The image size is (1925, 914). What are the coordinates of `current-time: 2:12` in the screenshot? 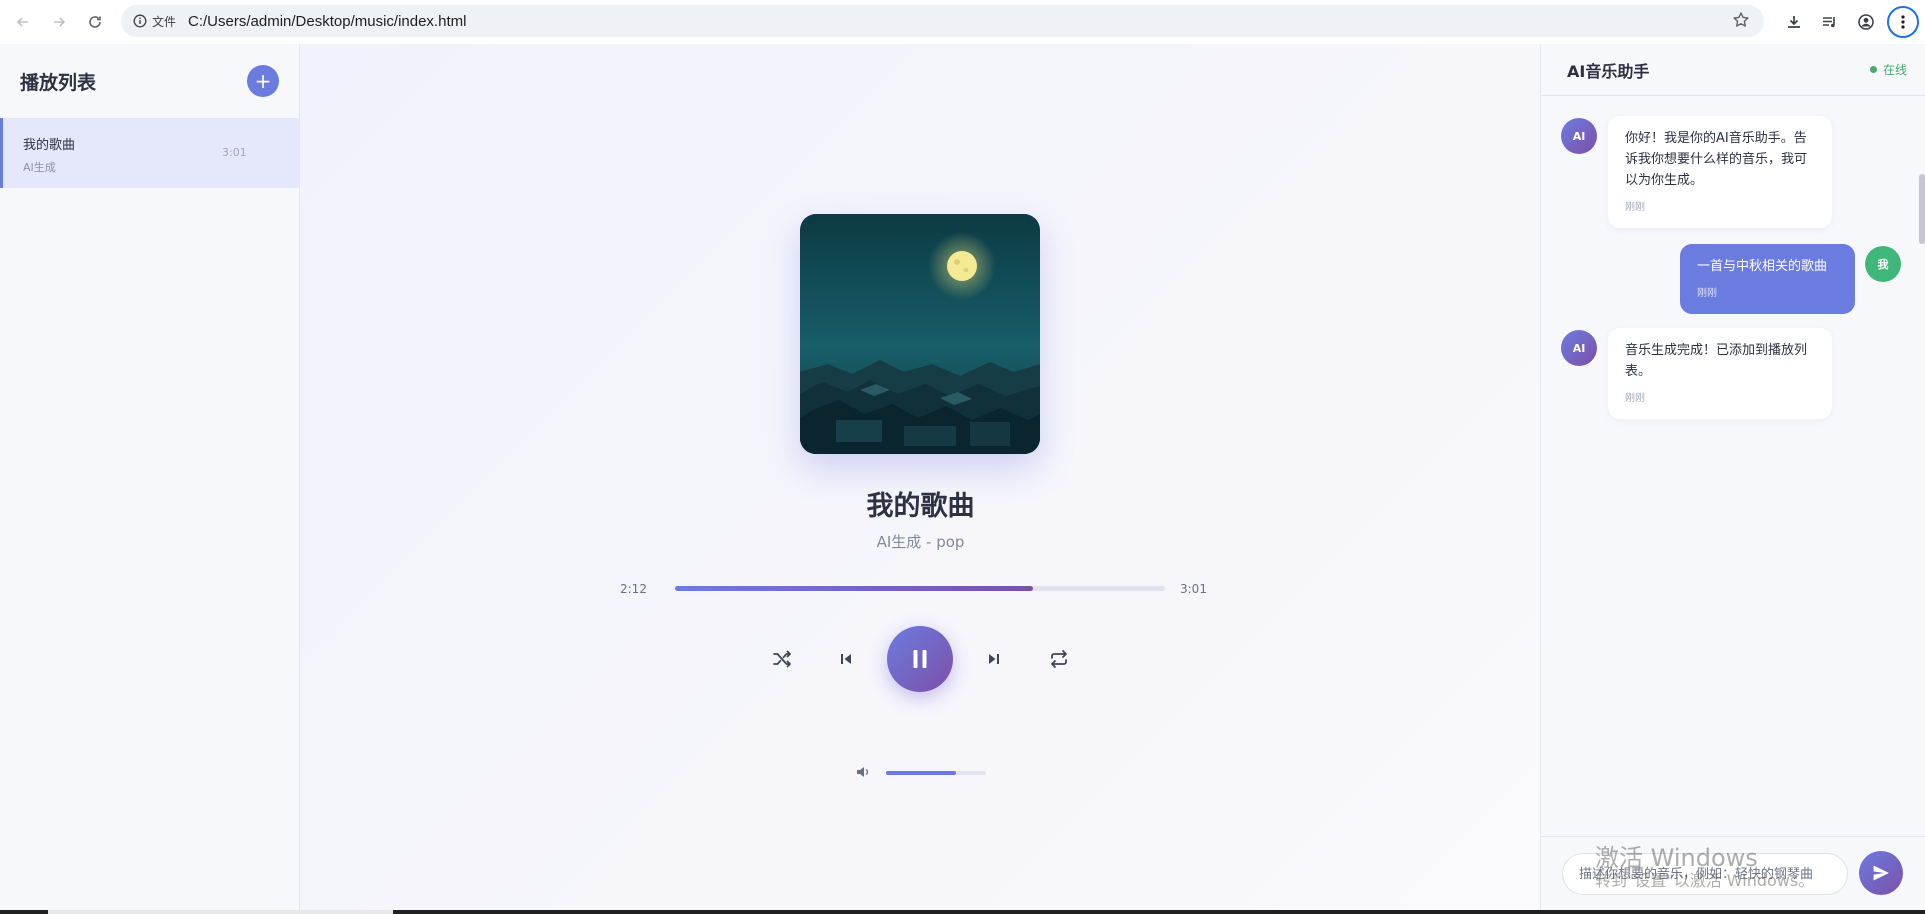 It's located at (633, 589).